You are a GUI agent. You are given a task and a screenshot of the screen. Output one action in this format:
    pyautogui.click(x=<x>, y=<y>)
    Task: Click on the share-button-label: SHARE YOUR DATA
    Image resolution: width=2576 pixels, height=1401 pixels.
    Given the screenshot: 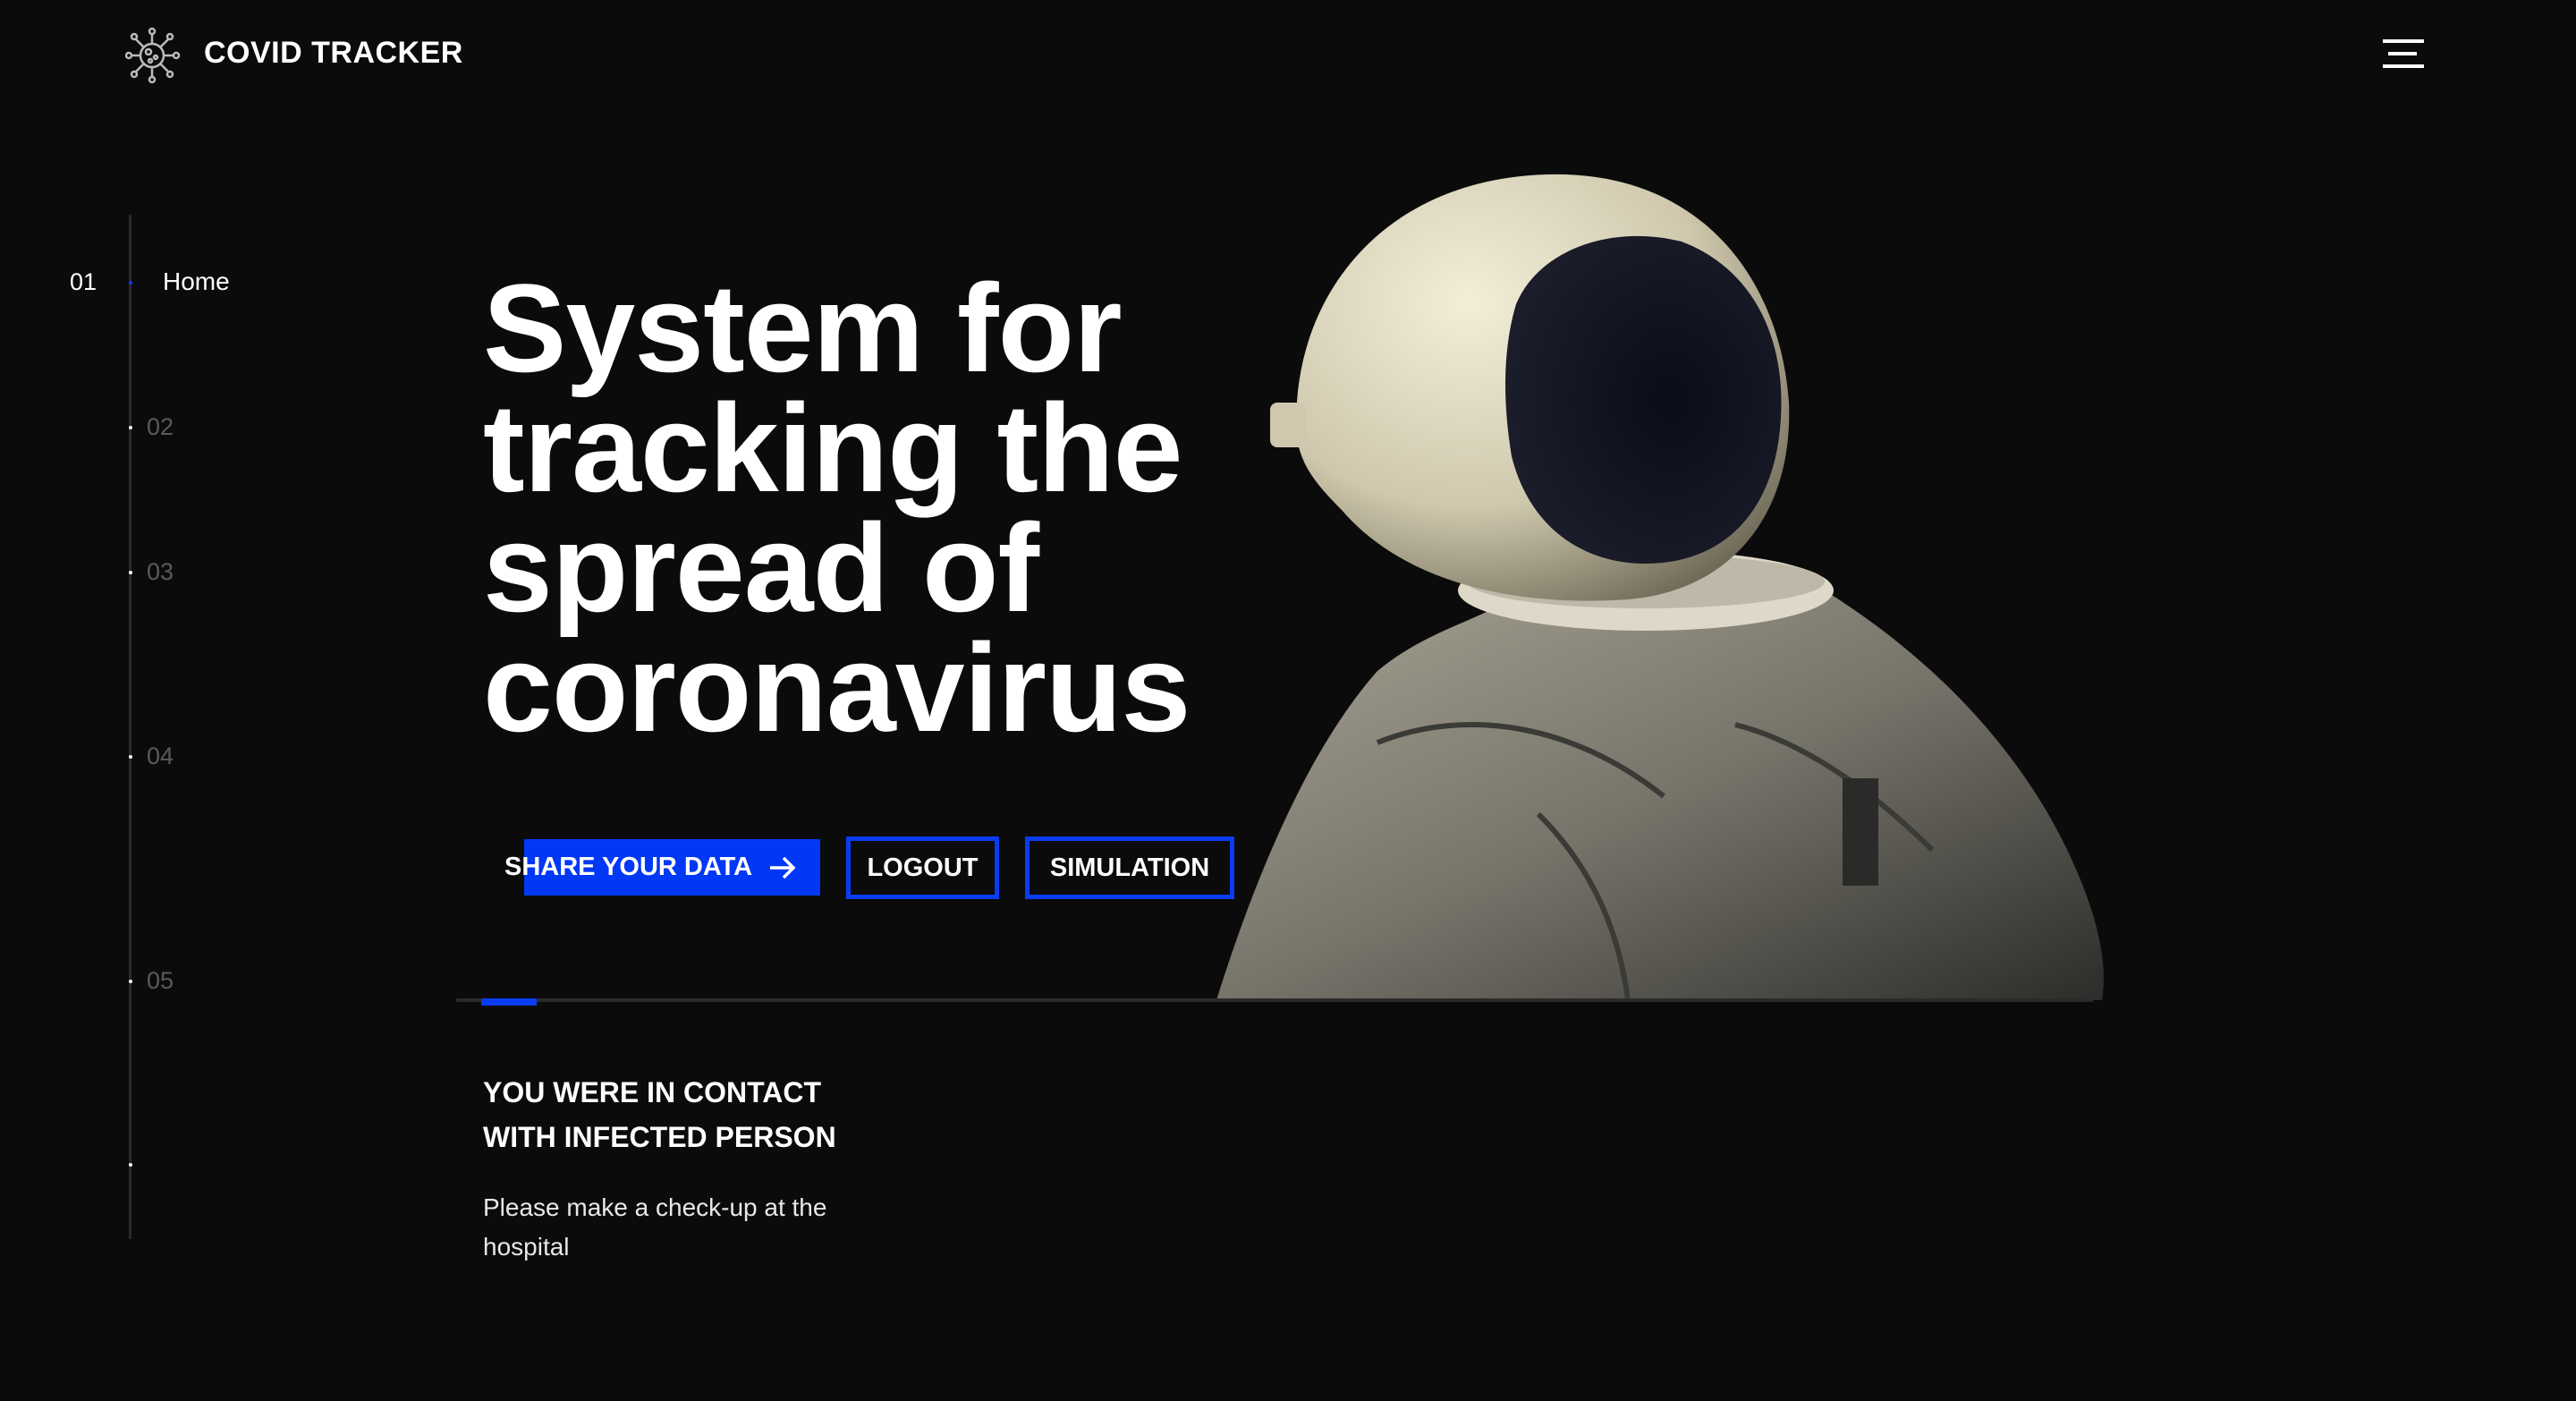 What is the action you would take?
    pyautogui.click(x=628, y=867)
    